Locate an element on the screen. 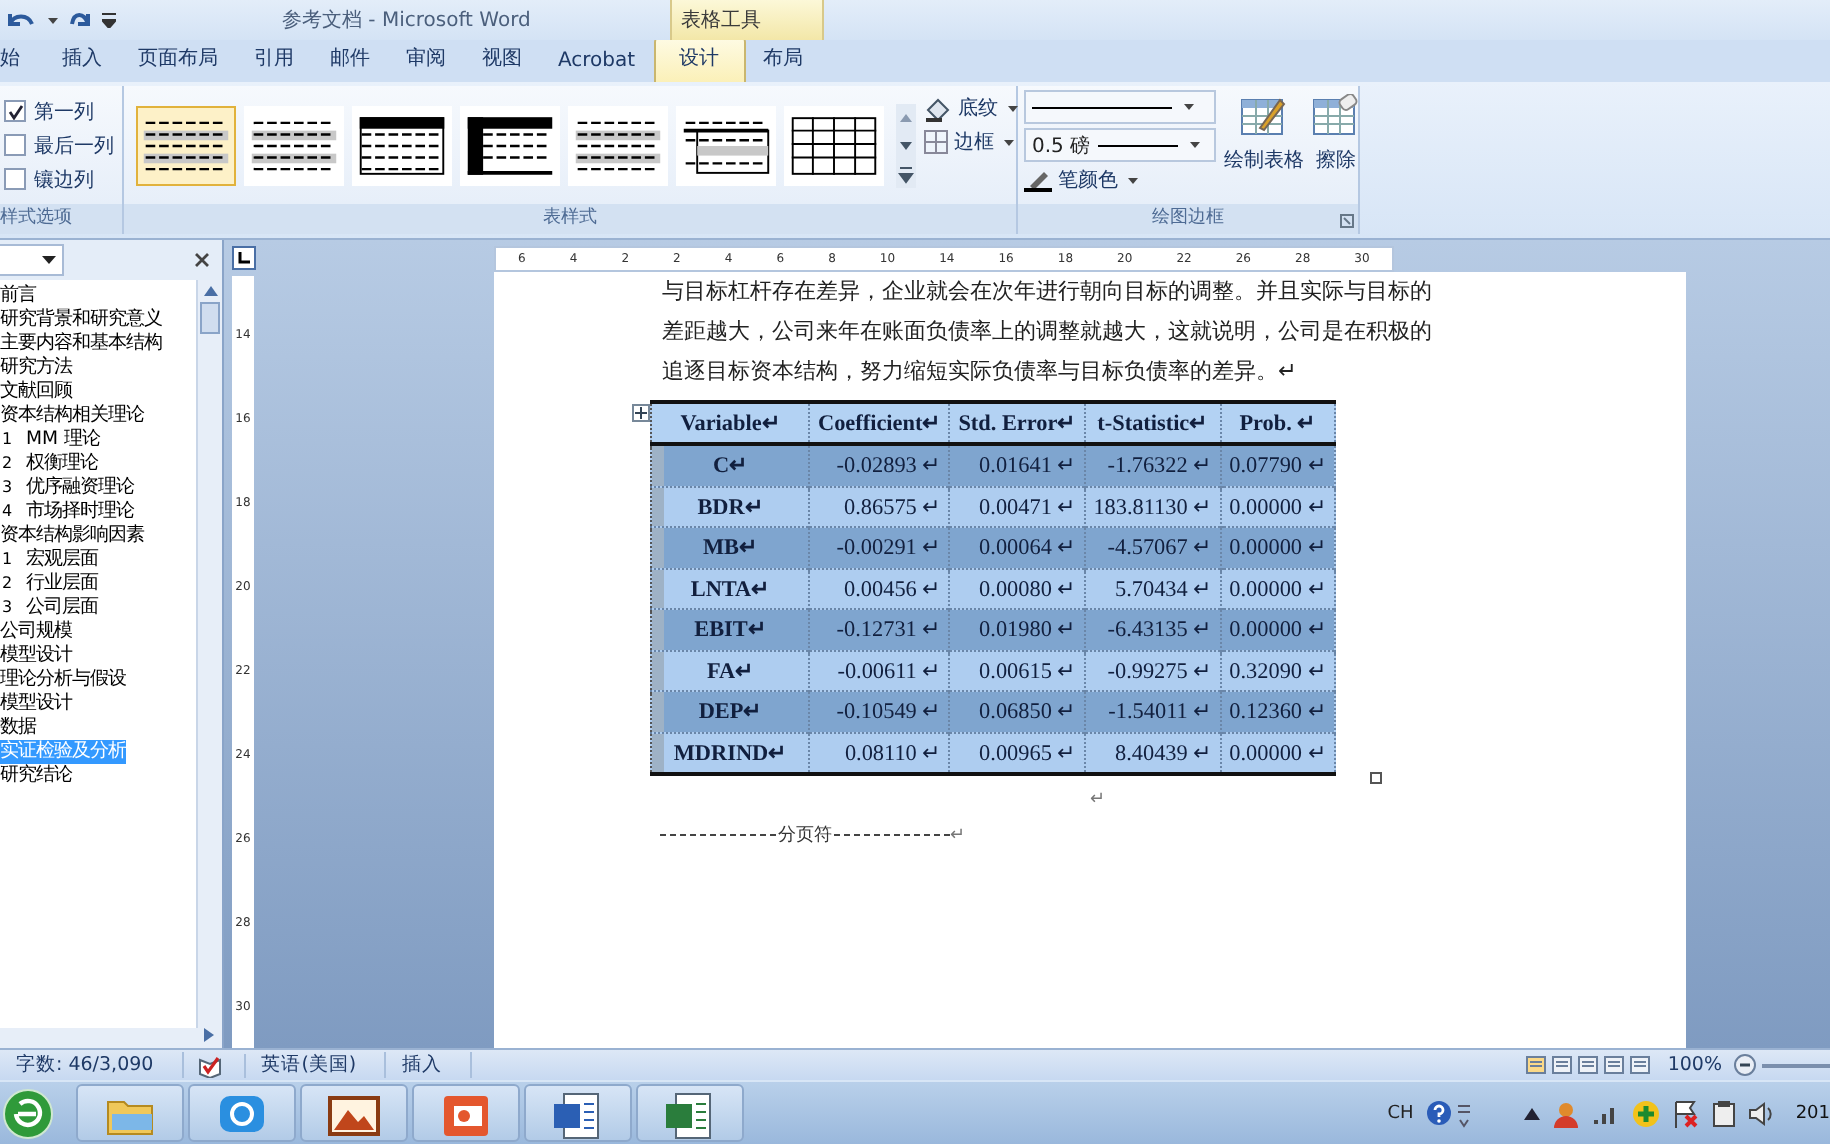 This screenshot has width=1830, height=1144. insert-mode-status: 插入 is located at coordinates (429, 1065).